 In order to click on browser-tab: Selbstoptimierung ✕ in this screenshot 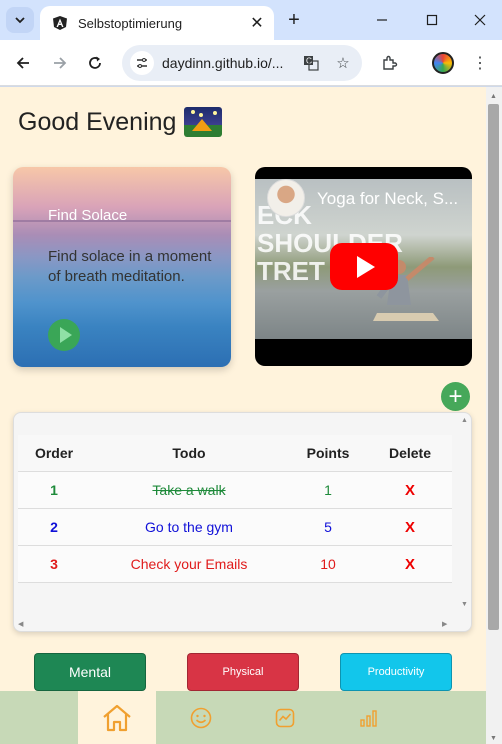, I will do `click(157, 23)`.